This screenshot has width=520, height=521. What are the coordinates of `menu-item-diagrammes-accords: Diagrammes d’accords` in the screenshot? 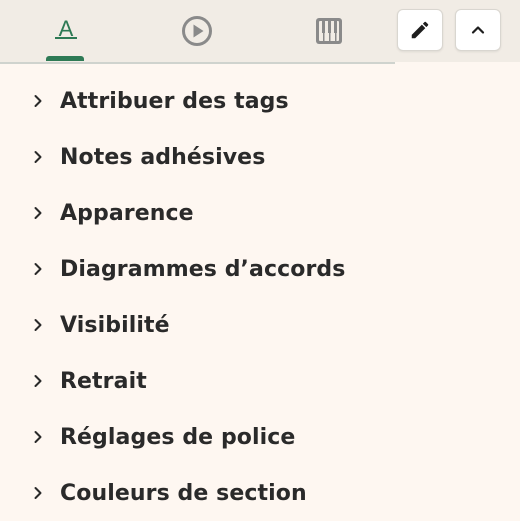 It's located at (260, 269).